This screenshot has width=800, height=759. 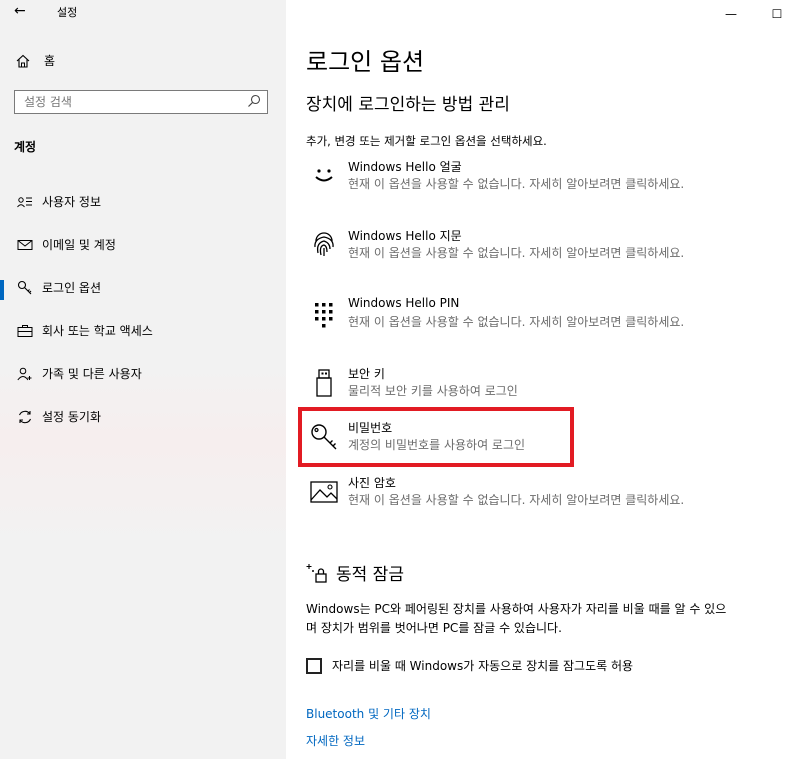 I want to click on password-key-icon, so click(x=324, y=437).